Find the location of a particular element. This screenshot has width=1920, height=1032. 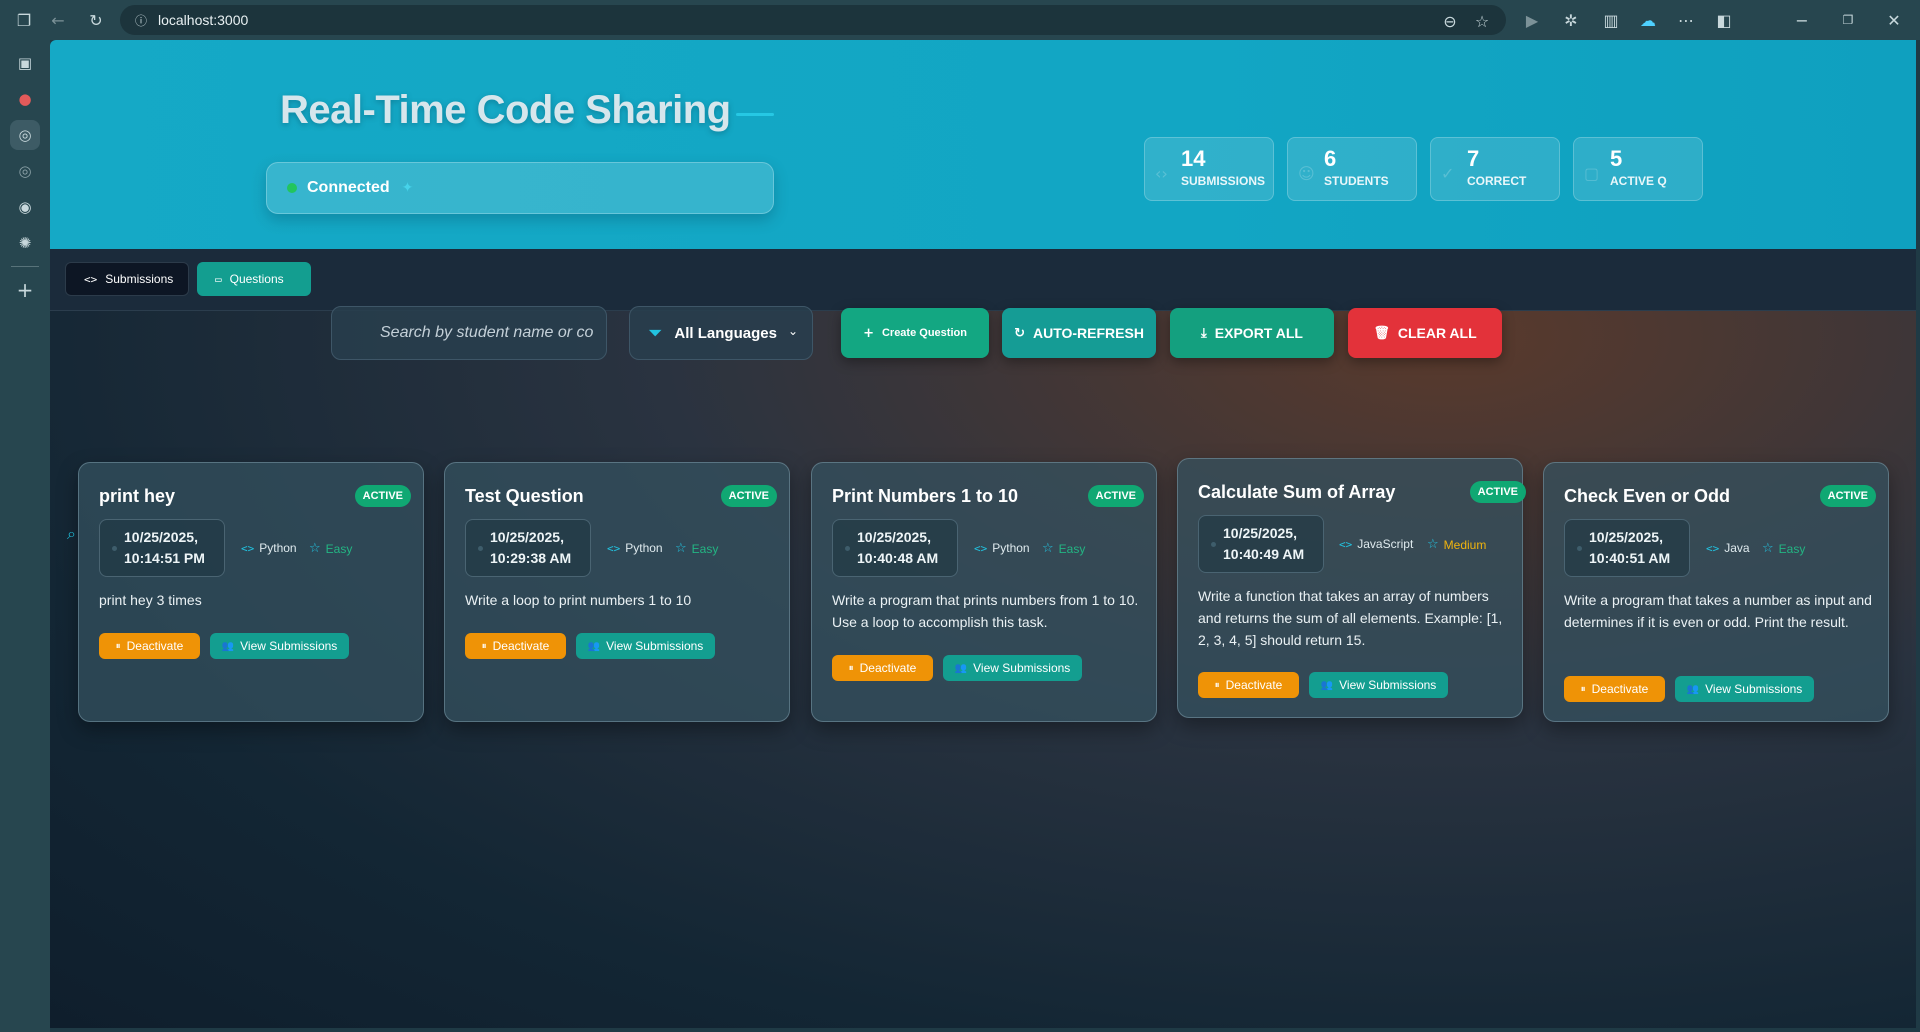

trash-icon: 🗑 is located at coordinates (1381, 333).